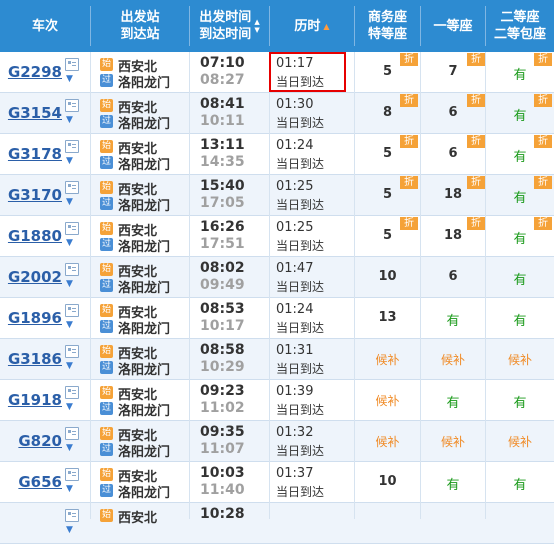  Describe the element at coordinates (32, 441) in the screenshot. I see `train-number-link: G820` at that location.